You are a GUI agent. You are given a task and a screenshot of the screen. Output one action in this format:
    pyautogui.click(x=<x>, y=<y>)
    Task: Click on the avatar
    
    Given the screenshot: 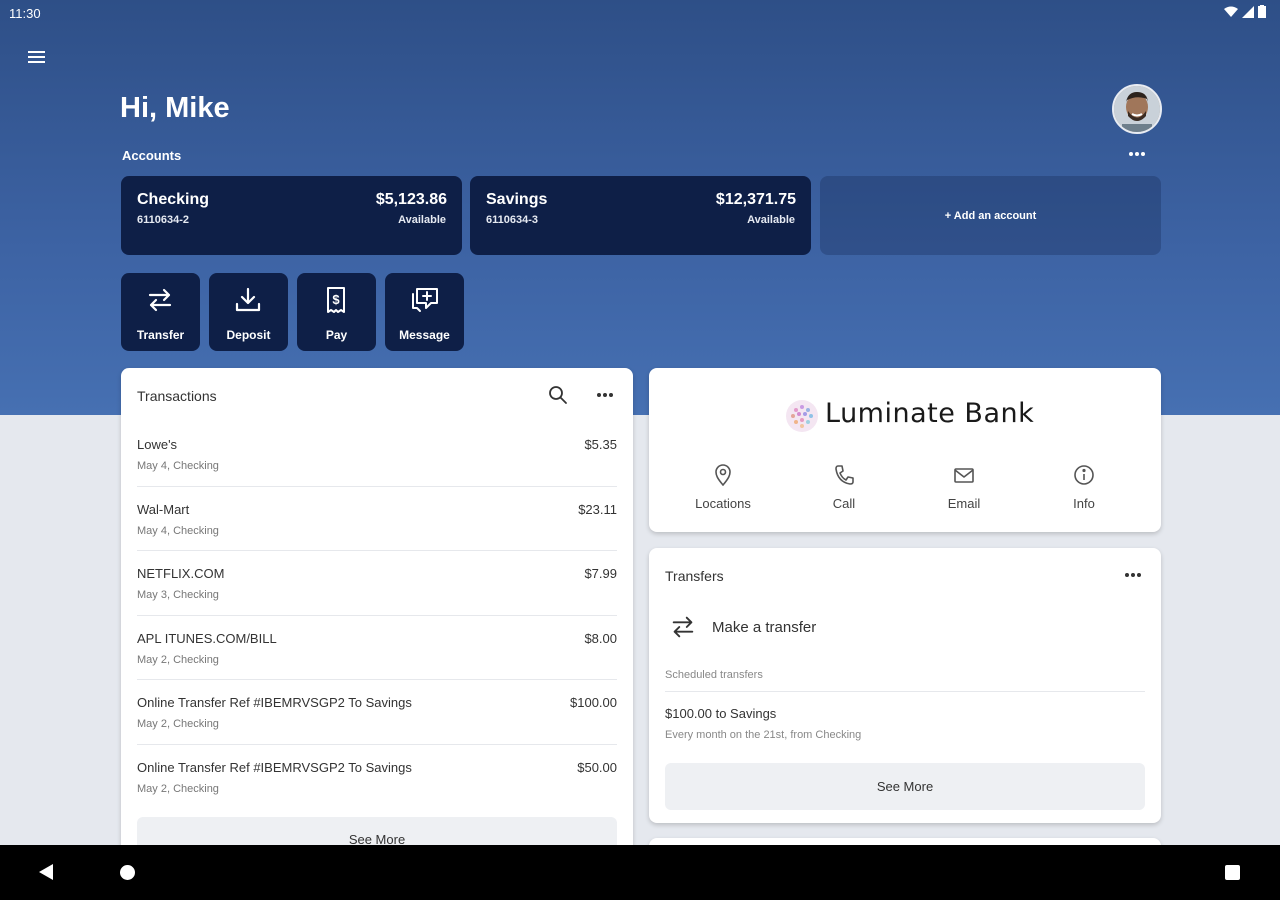 What is the action you would take?
    pyautogui.click(x=1137, y=109)
    